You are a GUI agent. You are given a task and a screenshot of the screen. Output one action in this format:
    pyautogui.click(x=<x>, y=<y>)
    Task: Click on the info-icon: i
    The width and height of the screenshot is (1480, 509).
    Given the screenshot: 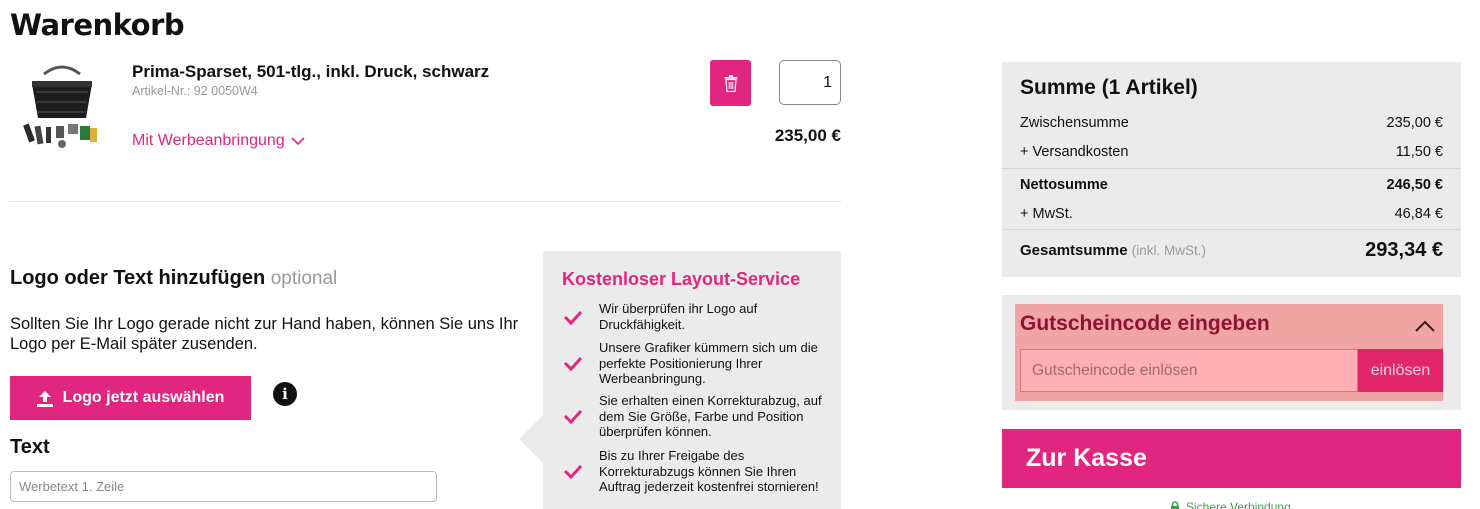 What is the action you would take?
    pyautogui.click(x=285, y=394)
    